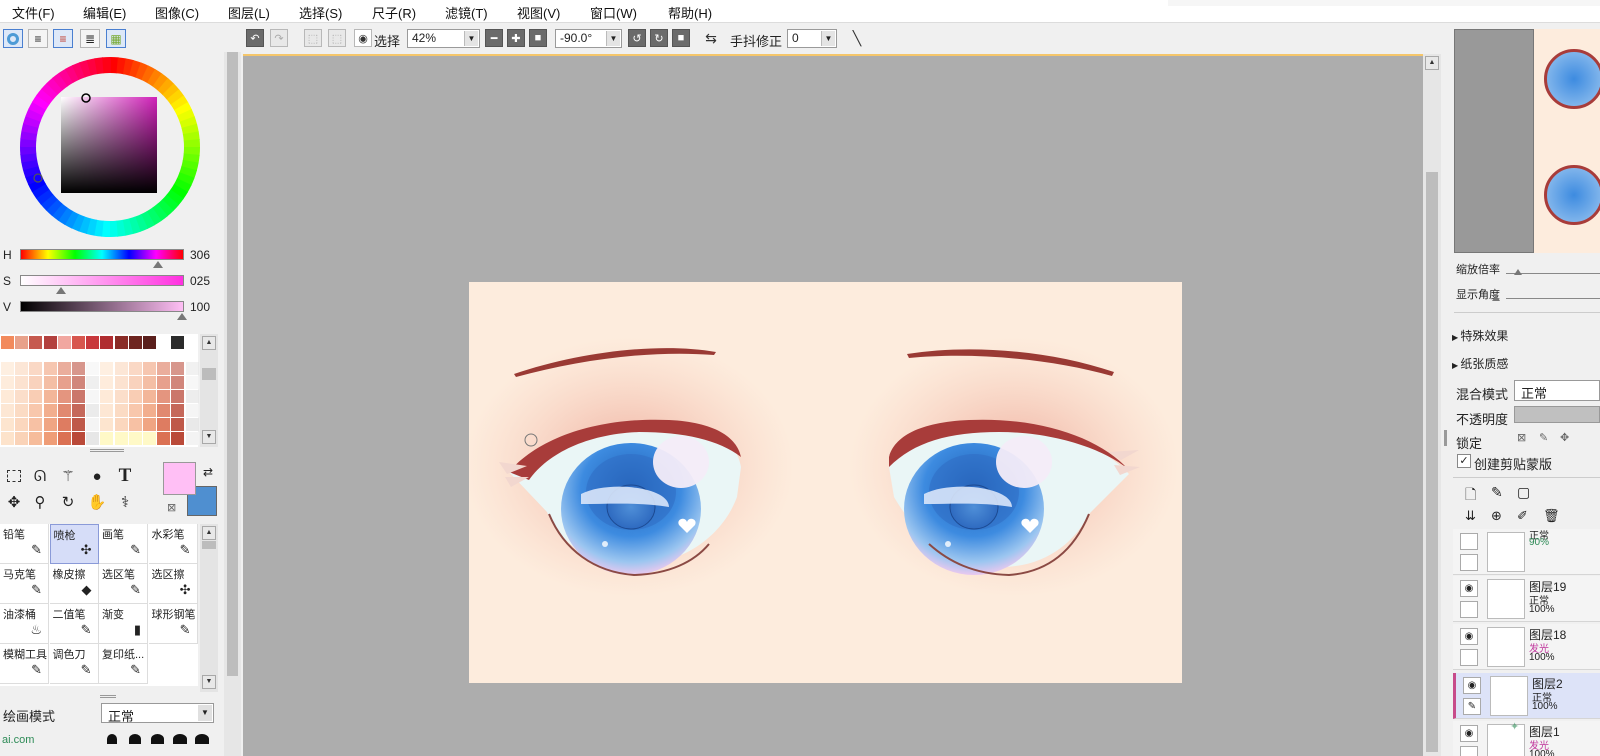  I want to click on tool-grid-scrollbar: ▲ ▼, so click(209, 608).